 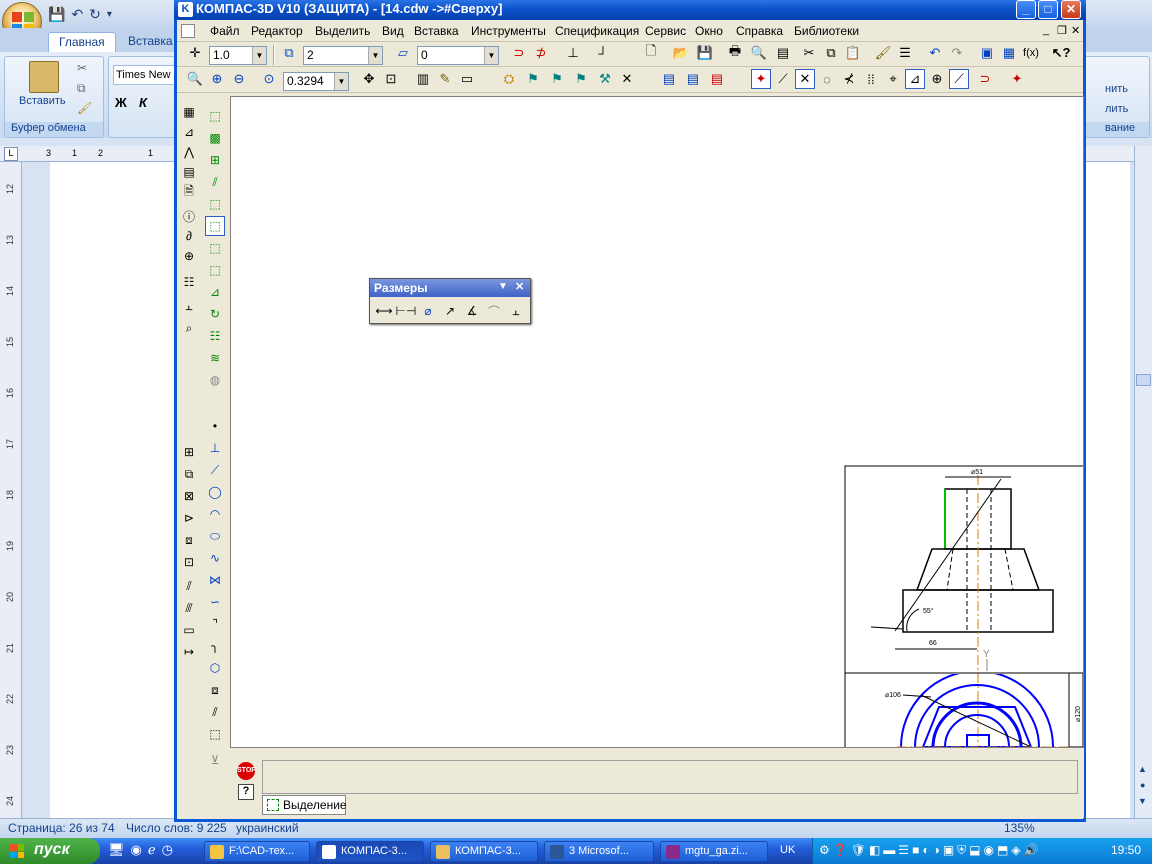 What do you see at coordinates (651, 53) in the screenshot?
I see `new-file-icon: 🗋` at bounding box center [651, 53].